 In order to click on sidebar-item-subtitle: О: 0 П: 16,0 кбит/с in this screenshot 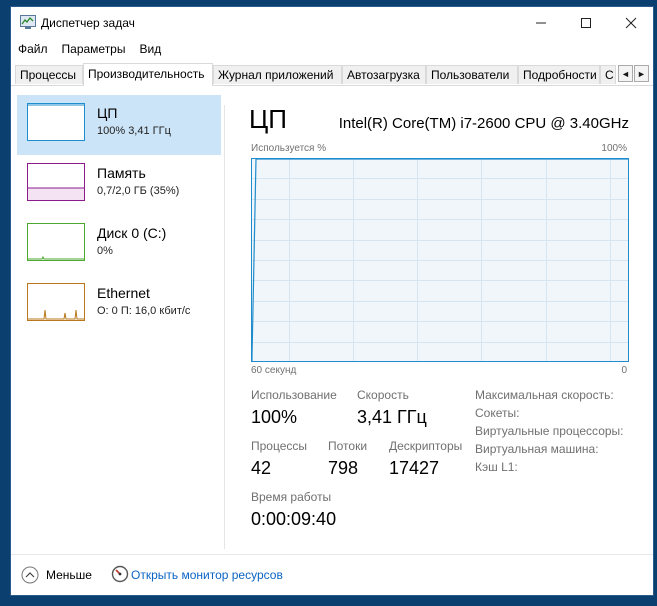, I will do `click(144, 311)`.